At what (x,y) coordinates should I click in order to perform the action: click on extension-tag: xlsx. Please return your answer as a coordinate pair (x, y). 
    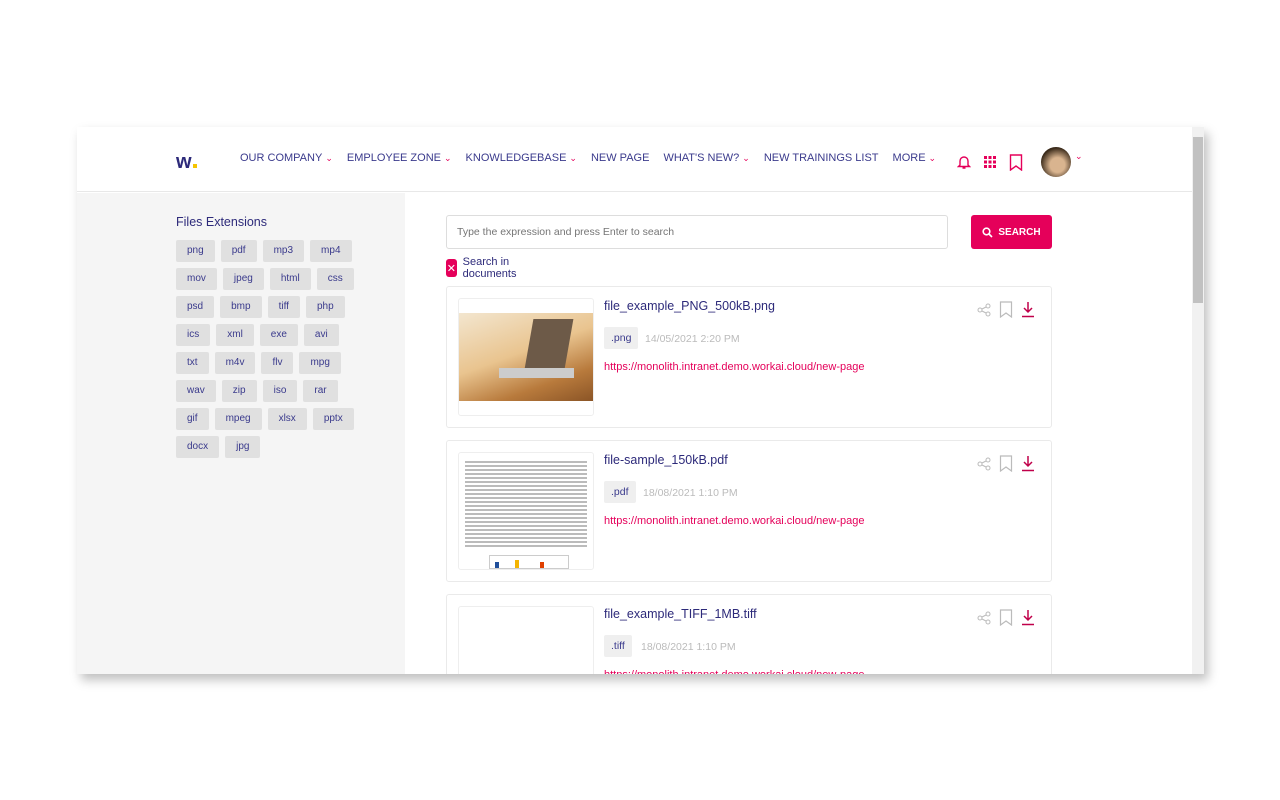
    Looking at the image, I should click on (287, 419).